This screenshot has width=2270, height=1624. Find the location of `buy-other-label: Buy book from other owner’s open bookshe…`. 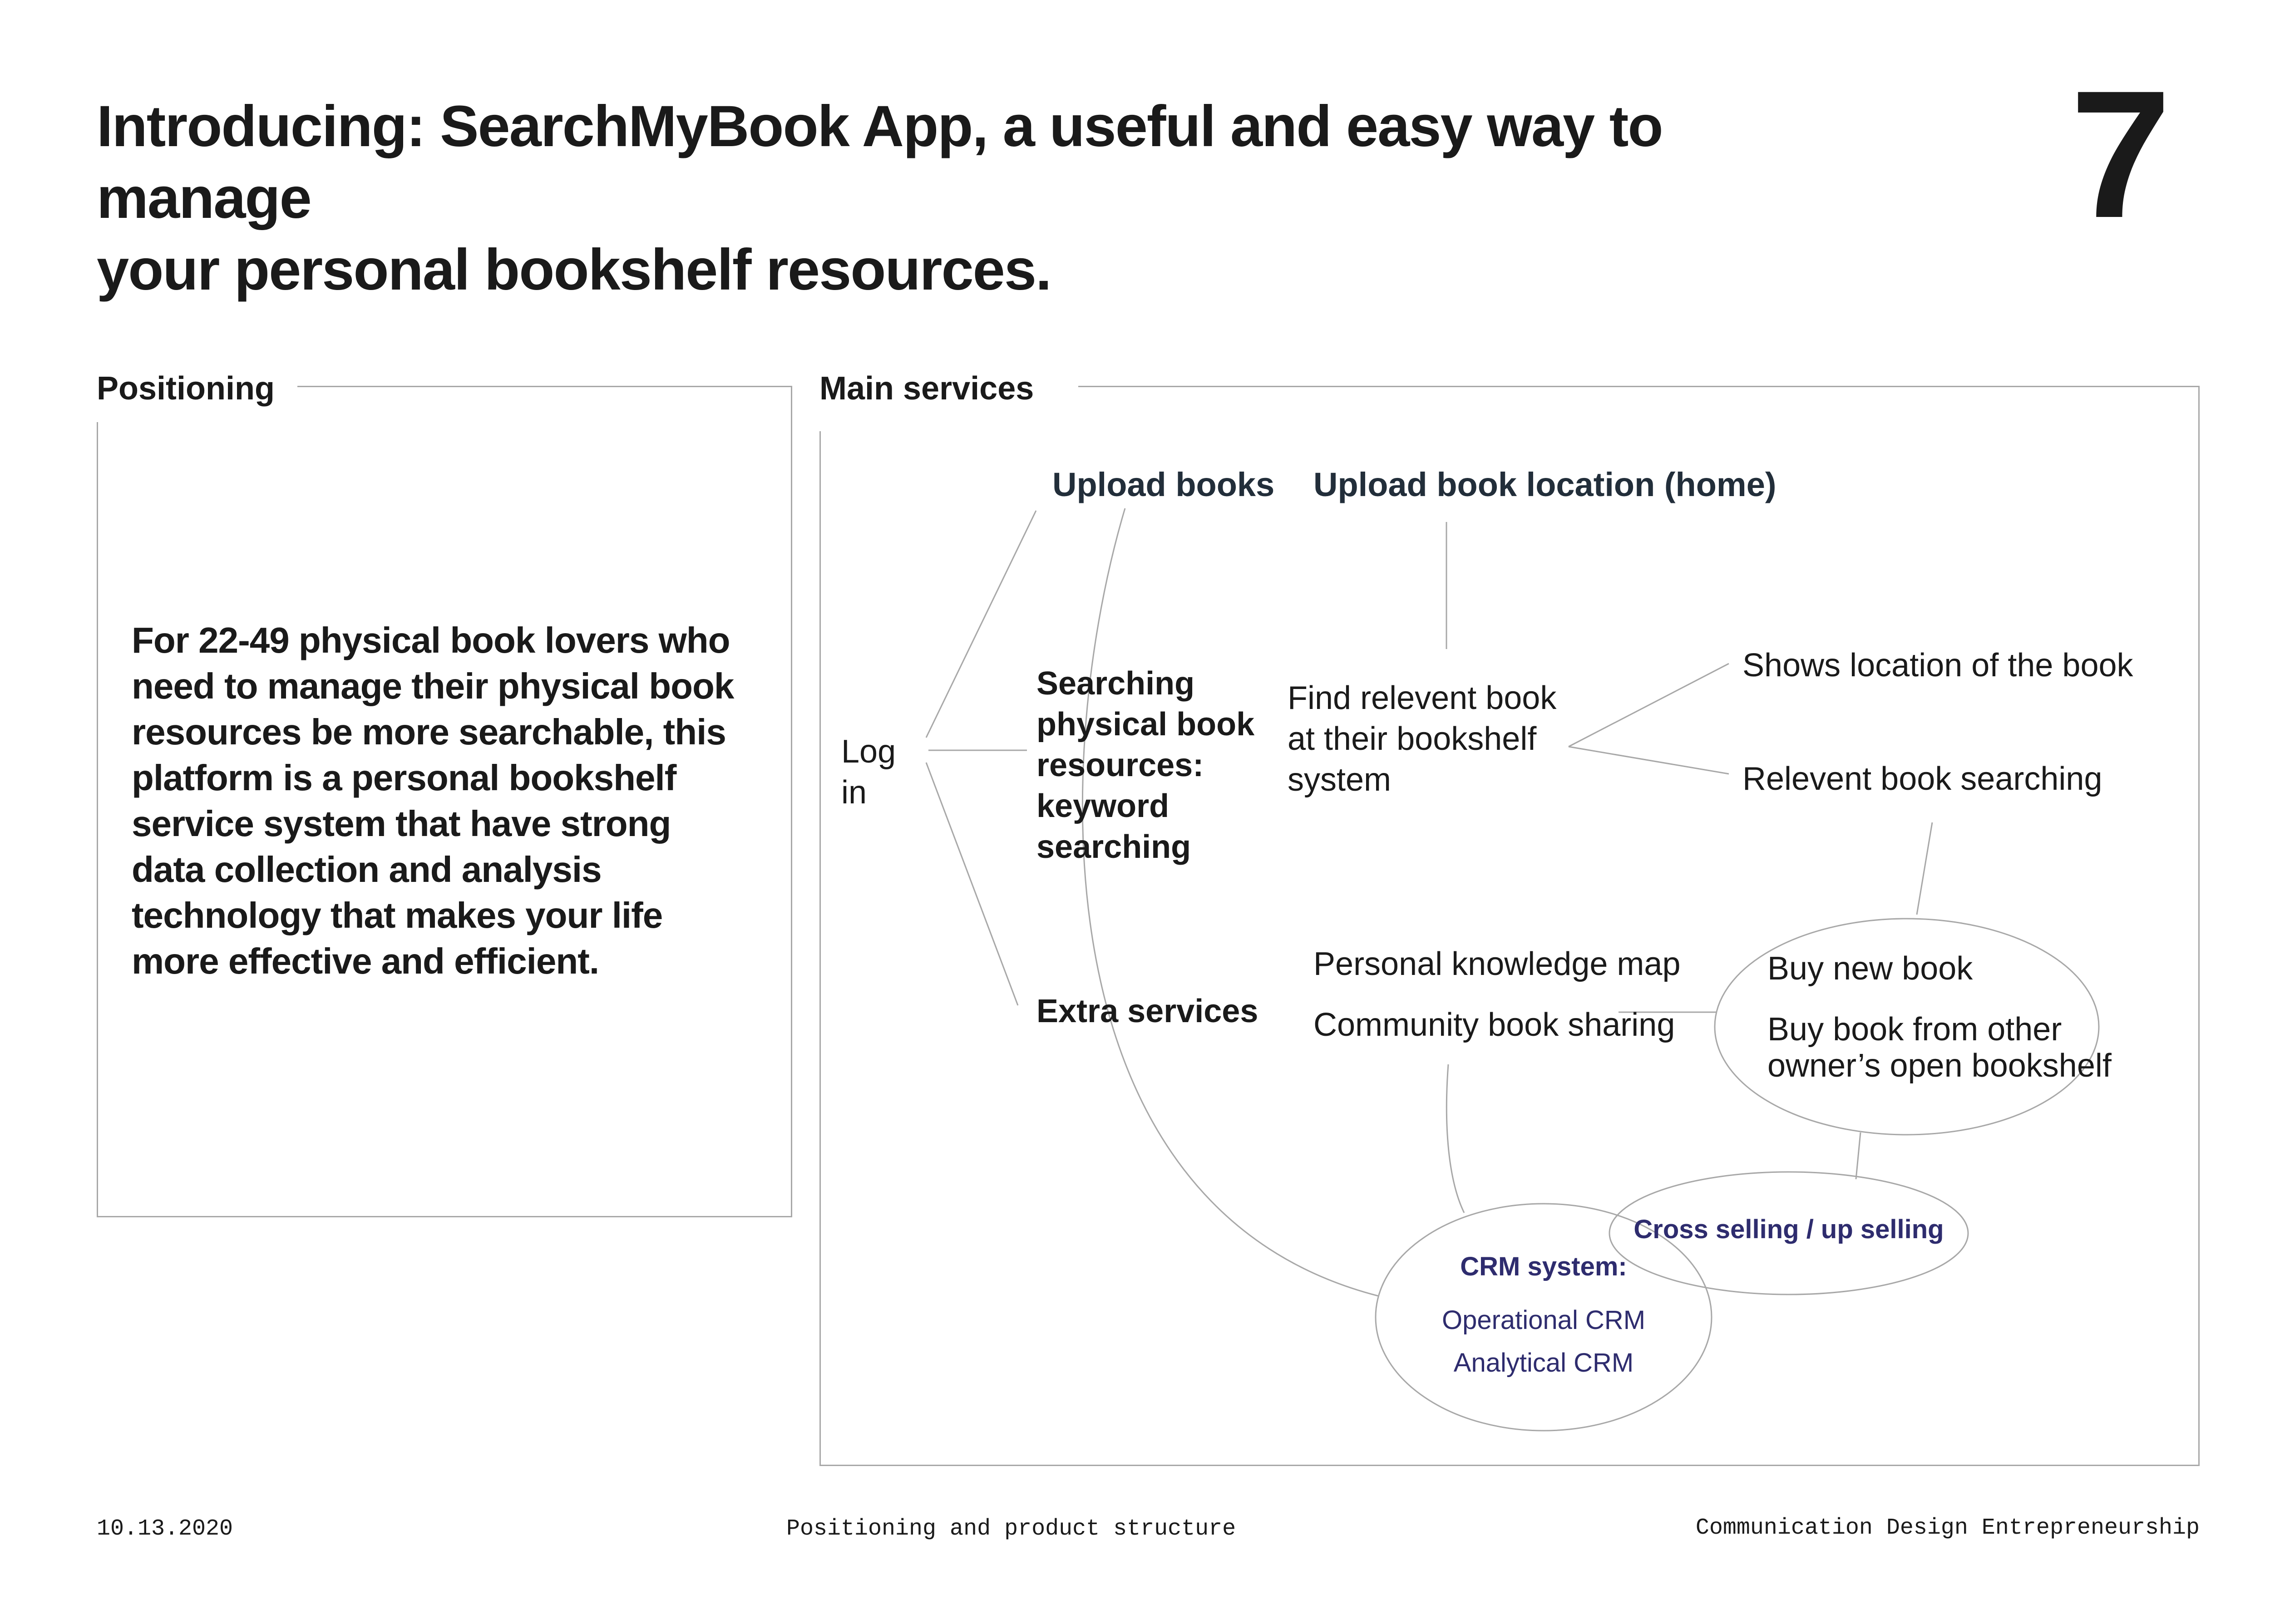

buy-other-label: Buy book from other owner’s open bookshe… is located at coordinates (1939, 1047).